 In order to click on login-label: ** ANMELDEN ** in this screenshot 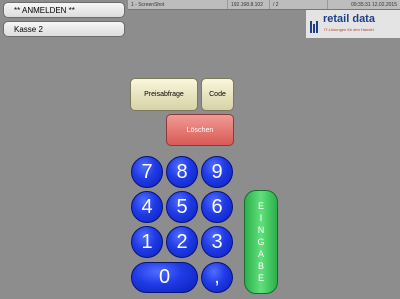, I will do `click(44, 10)`.